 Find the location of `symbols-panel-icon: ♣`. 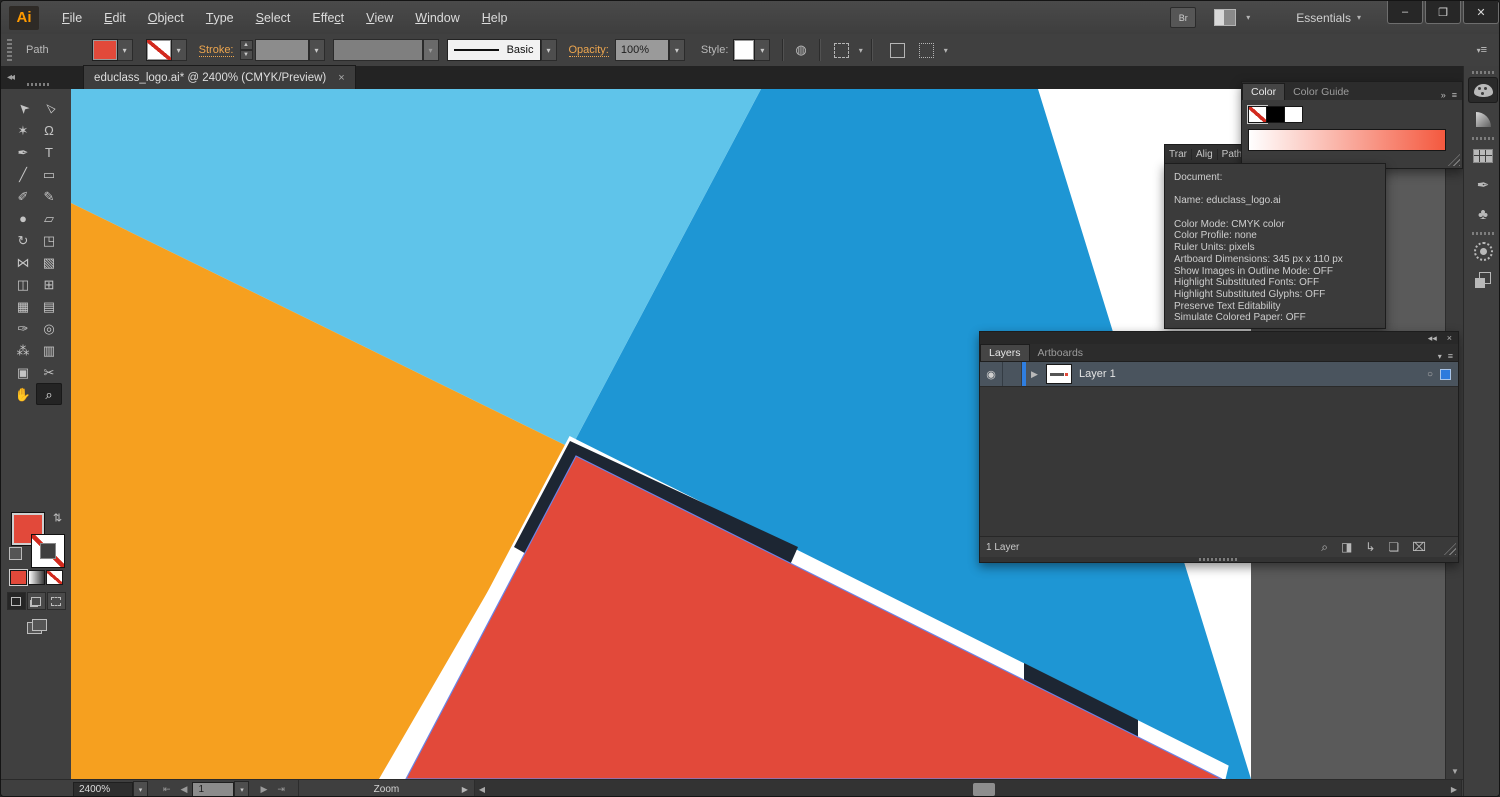

symbols-panel-icon: ♣ is located at coordinates (1483, 214).